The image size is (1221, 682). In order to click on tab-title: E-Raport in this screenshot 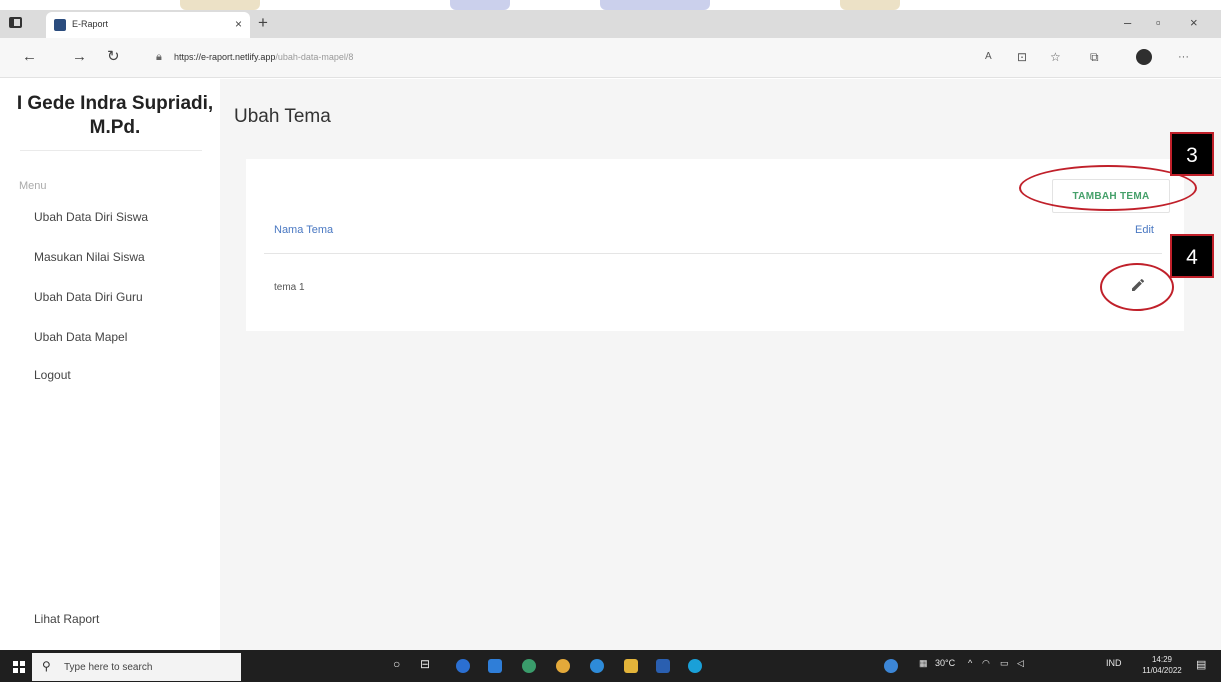, I will do `click(90, 24)`.